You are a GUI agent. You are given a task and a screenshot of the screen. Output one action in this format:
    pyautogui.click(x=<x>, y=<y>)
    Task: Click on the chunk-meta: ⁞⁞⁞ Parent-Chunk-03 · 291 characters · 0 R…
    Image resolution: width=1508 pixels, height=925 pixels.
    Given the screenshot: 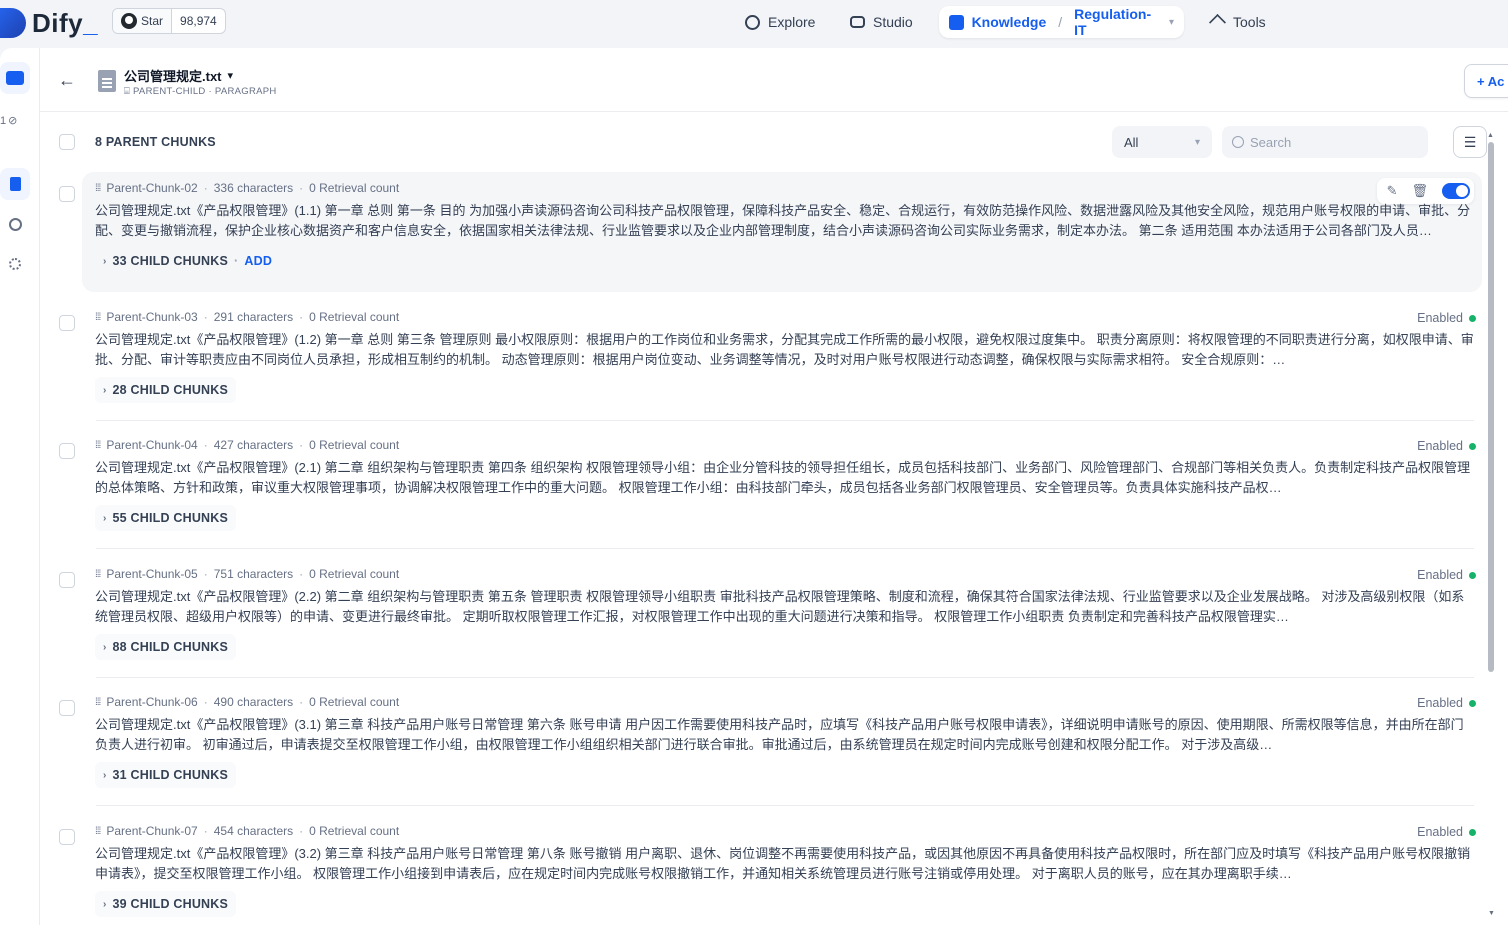 What is the action you would take?
    pyautogui.click(x=247, y=317)
    